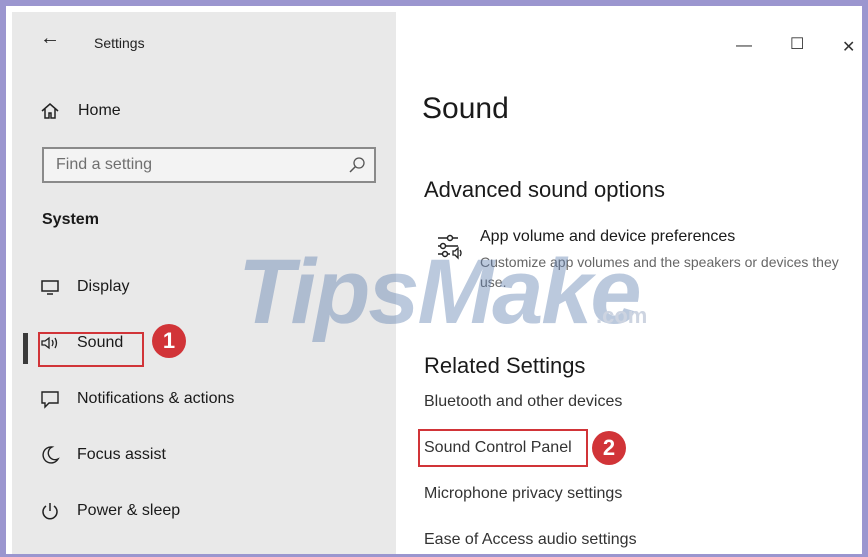 The height and width of the screenshot is (557, 868). Describe the element at coordinates (50, 38) in the screenshot. I see `back-arrow-icon: ←` at that location.